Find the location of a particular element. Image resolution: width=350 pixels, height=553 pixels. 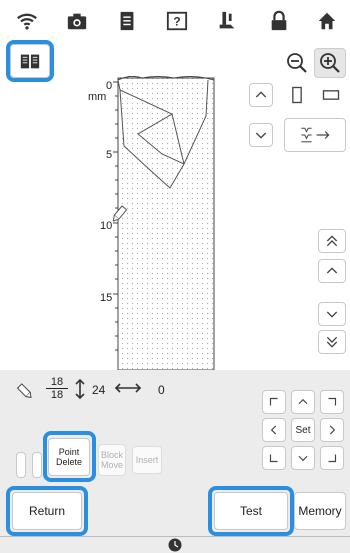

point-delete-button: Point Delete is located at coordinates (69, 457).